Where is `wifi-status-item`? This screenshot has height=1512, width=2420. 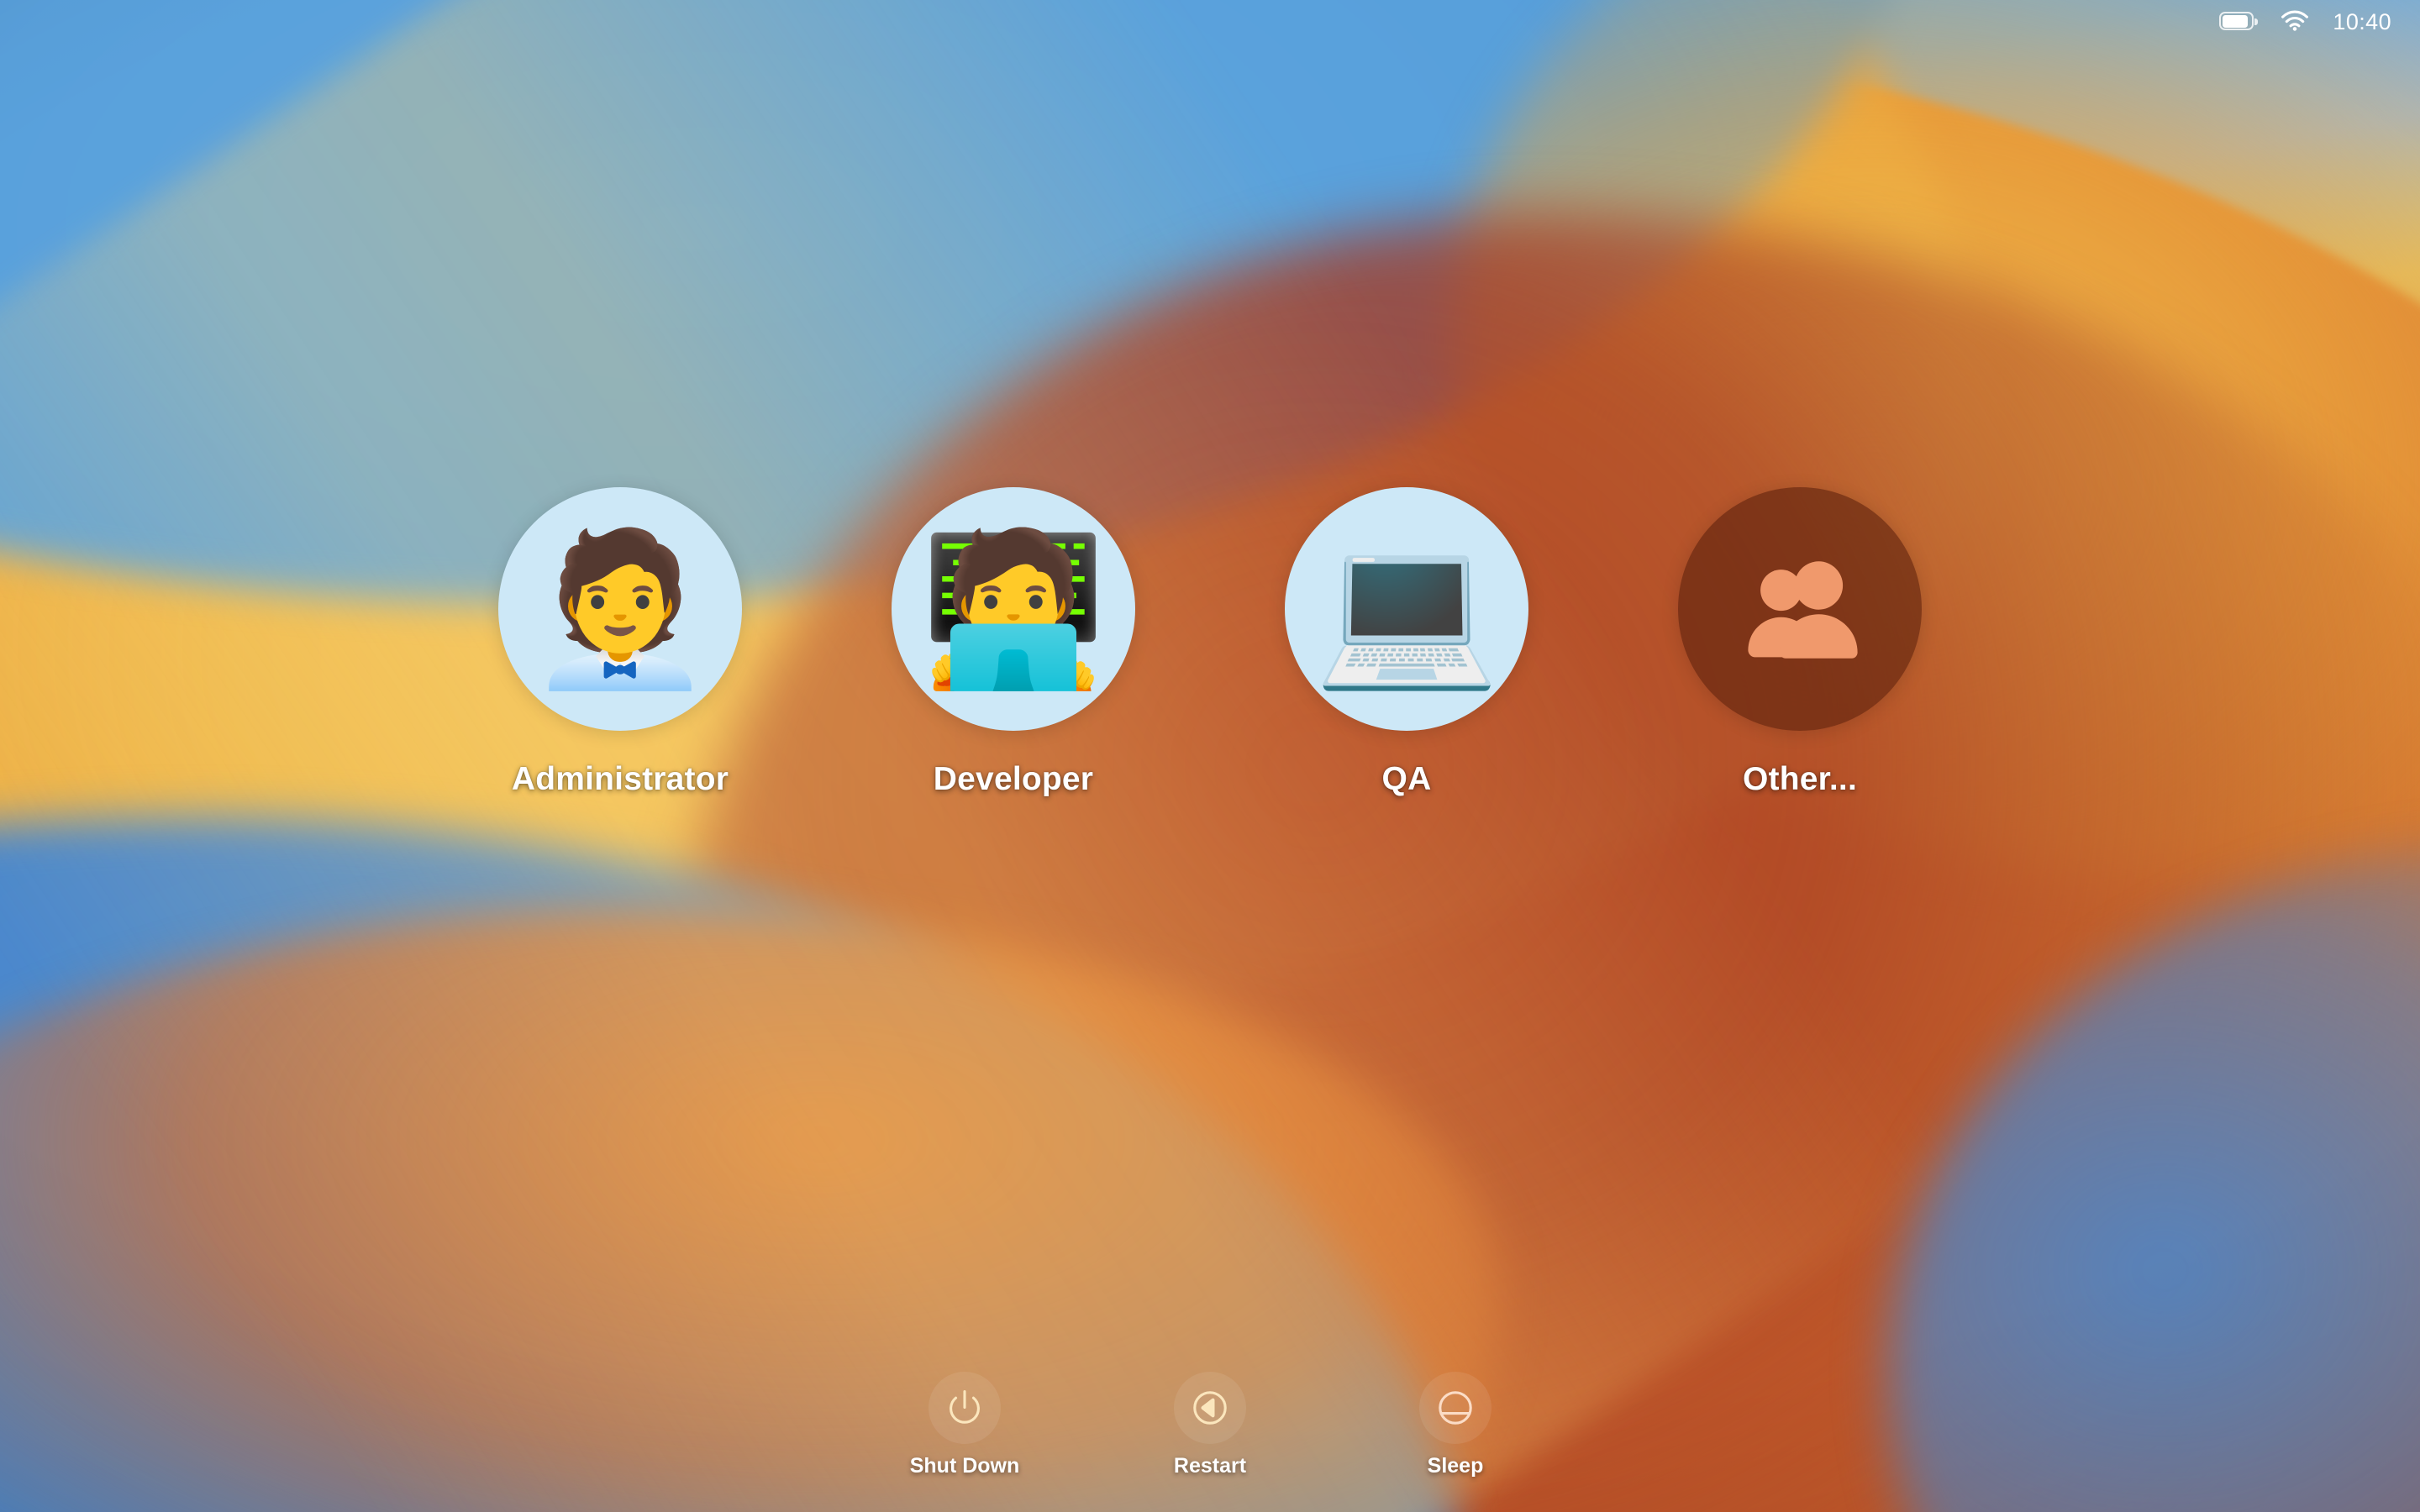 wifi-status-item is located at coordinates (2295, 22).